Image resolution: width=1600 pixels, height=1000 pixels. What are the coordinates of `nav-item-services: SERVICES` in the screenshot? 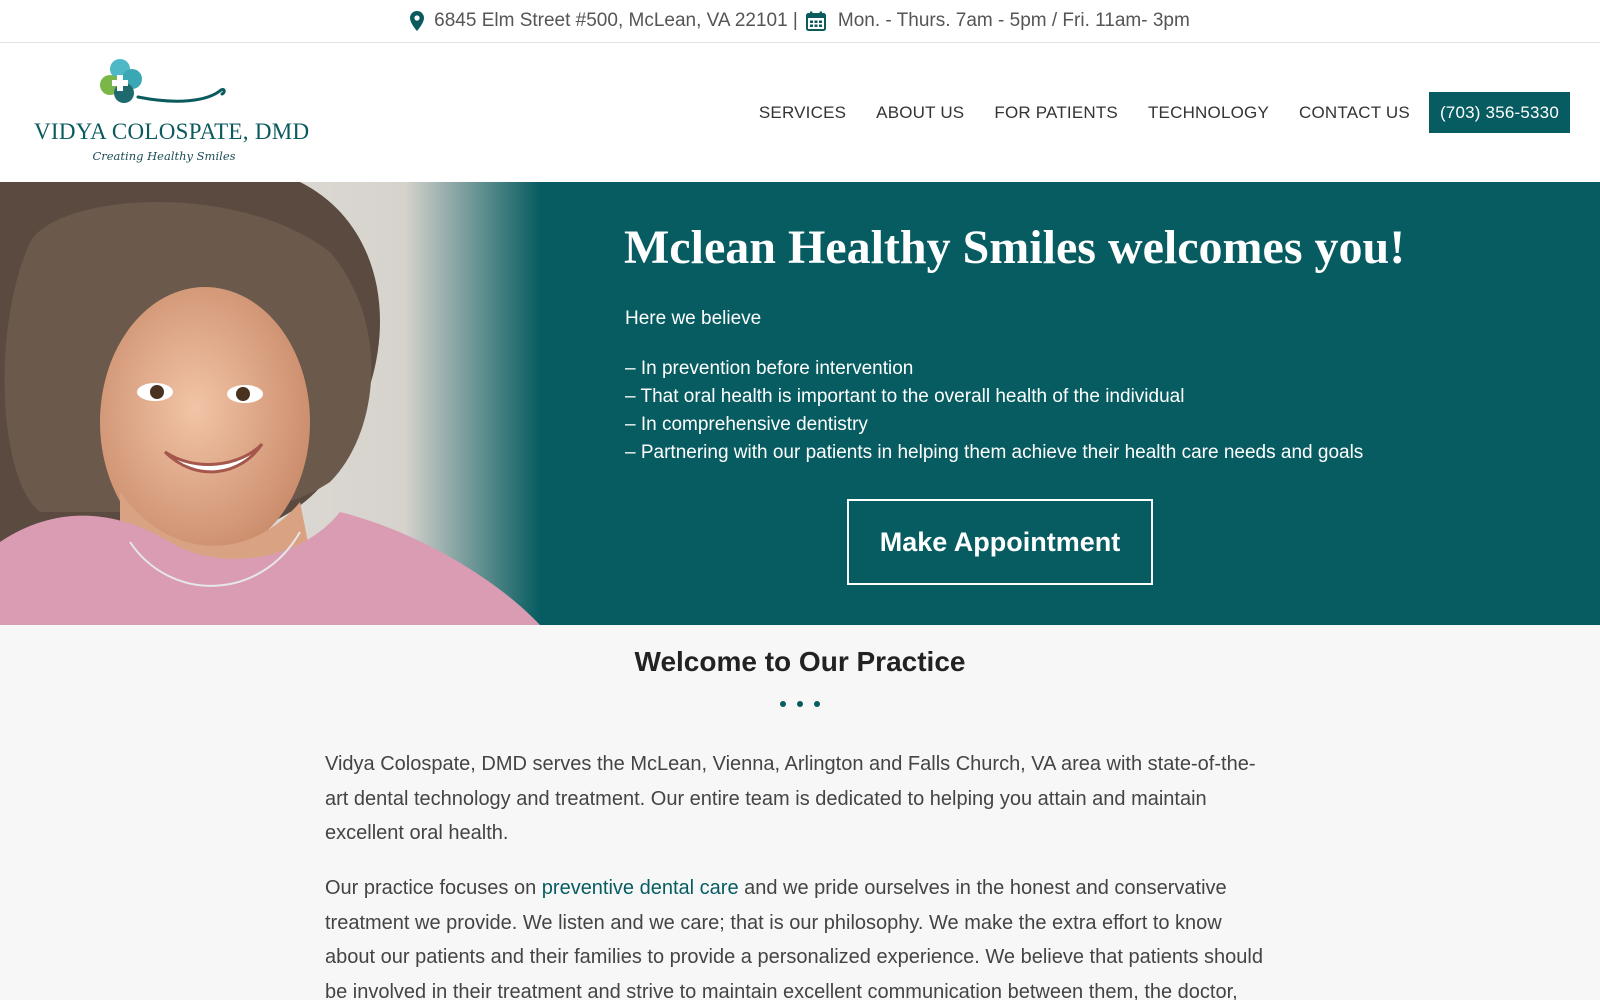 It's located at (802, 113).